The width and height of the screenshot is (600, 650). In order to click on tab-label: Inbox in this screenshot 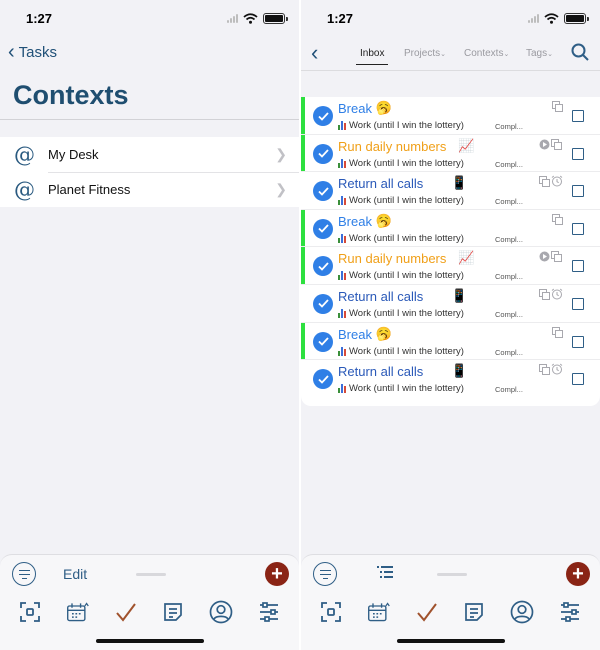, I will do `click(372, 53)`.